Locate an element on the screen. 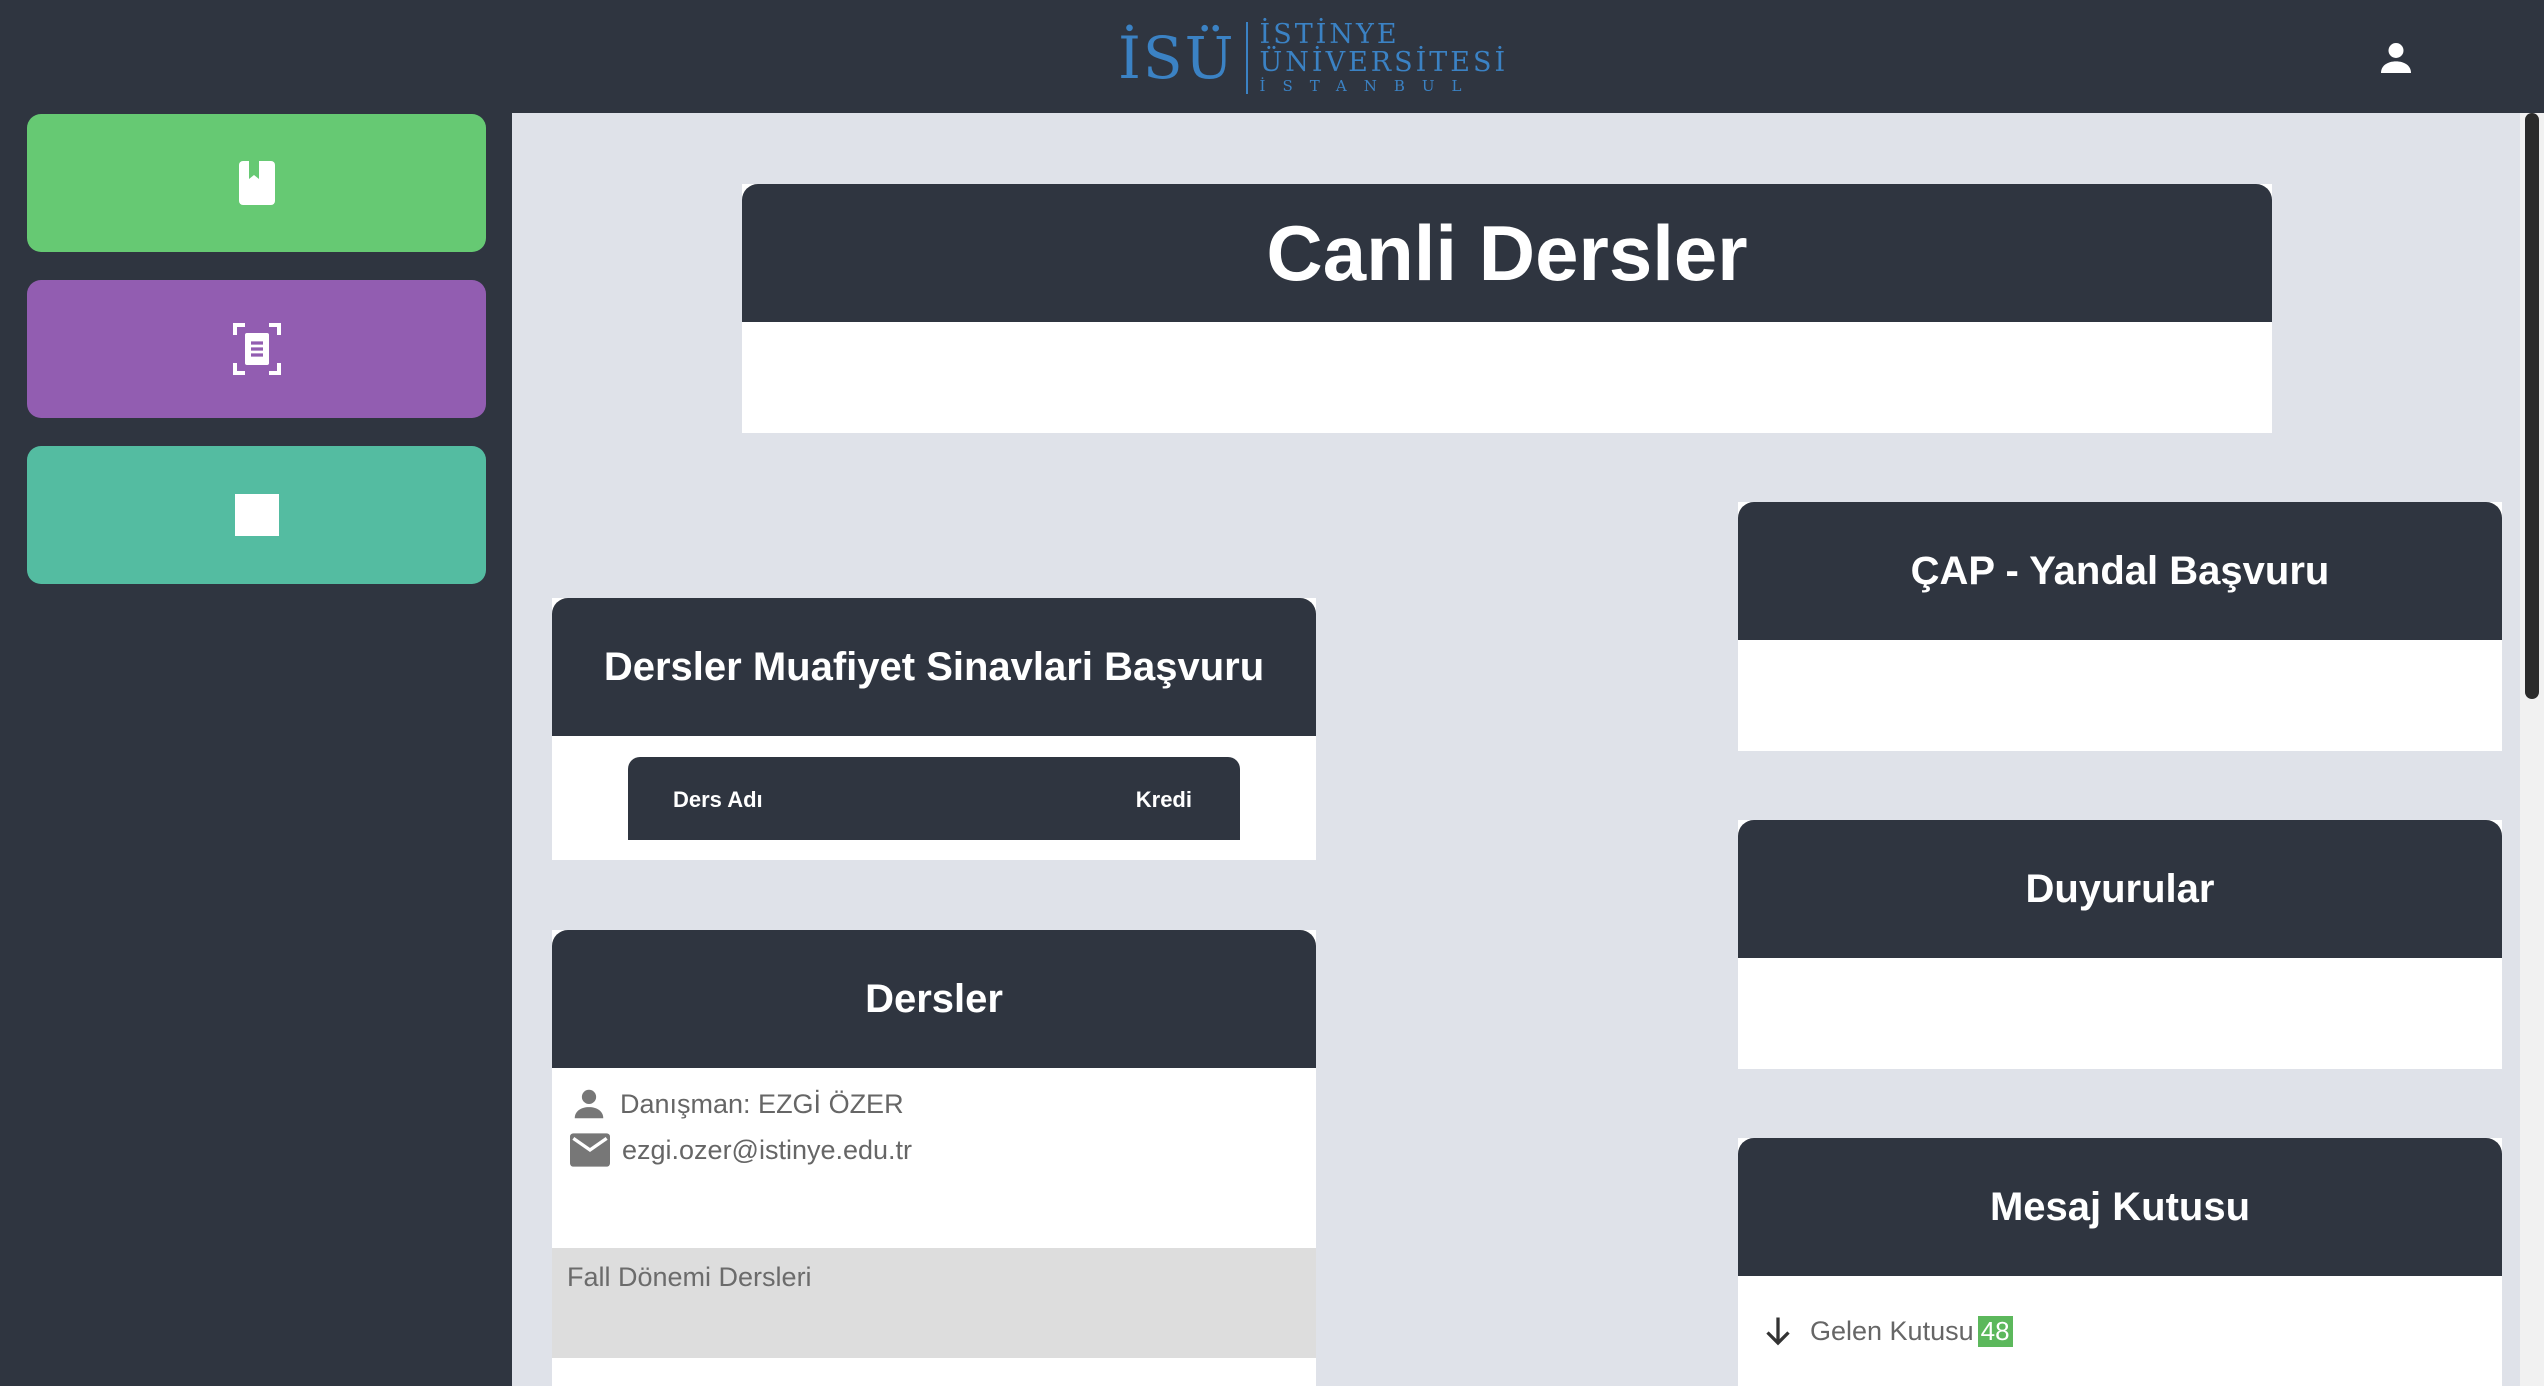 This screenshot has width=2544, height=1386. arrow-down-icon is located at coordinates (1778, 1331).